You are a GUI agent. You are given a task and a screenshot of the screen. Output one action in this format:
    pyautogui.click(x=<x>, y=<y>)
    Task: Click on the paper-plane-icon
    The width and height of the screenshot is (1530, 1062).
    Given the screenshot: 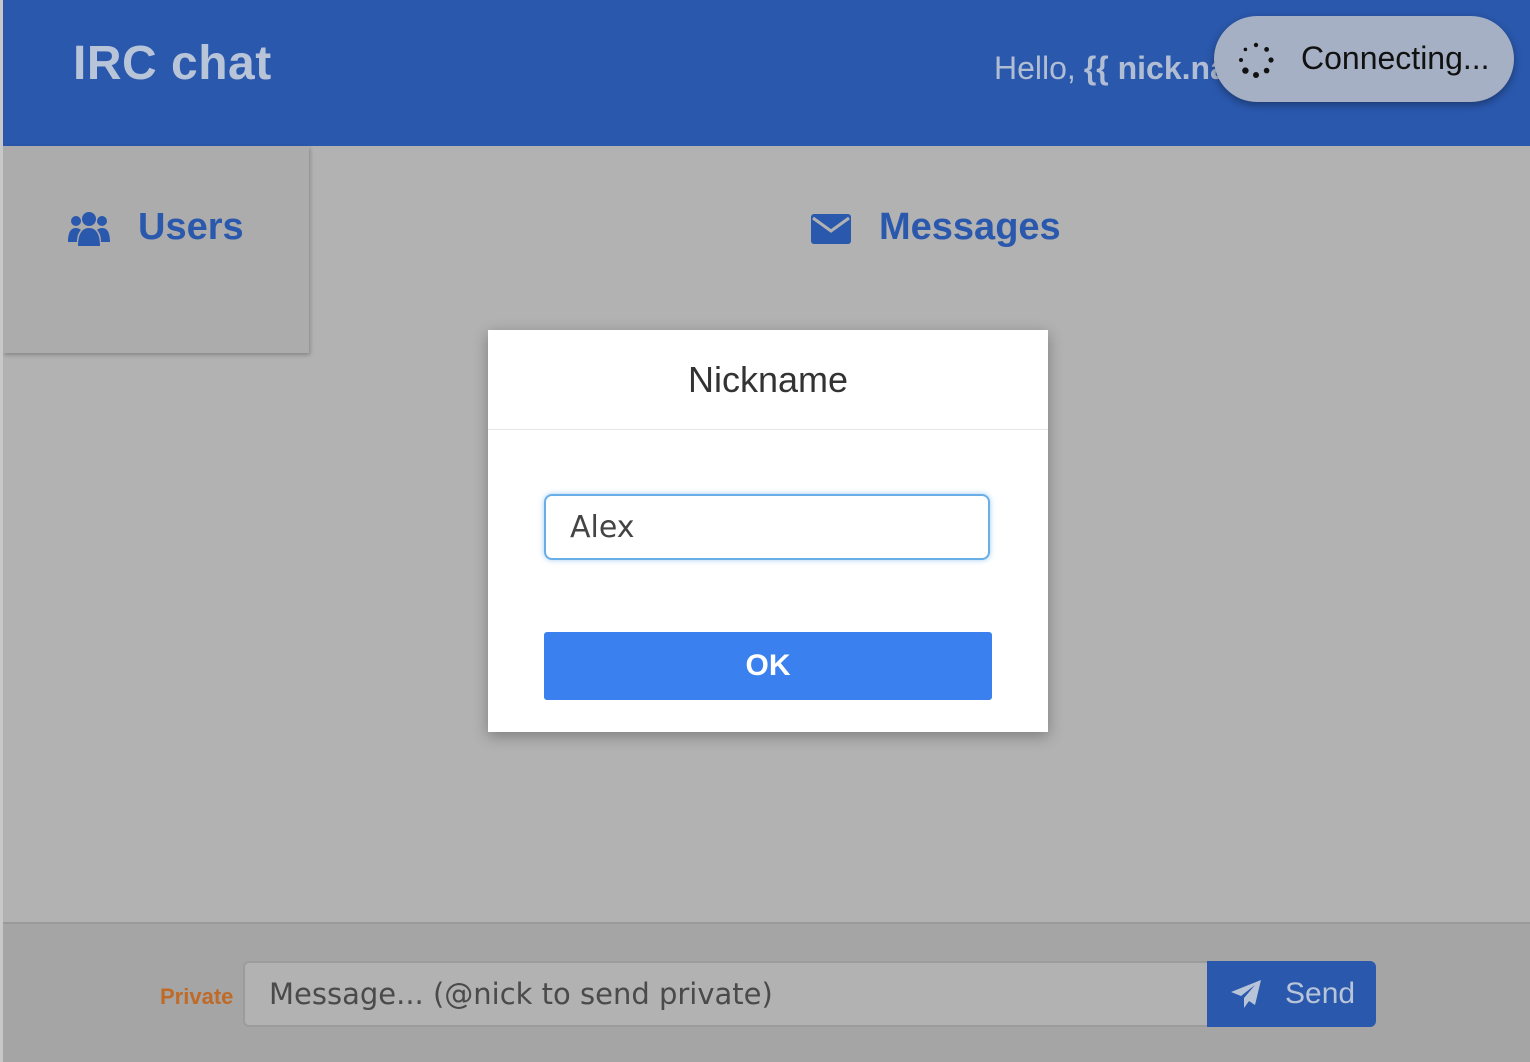 What is the action you would take?
    pyautogui.click(x=1246, y=994)
    